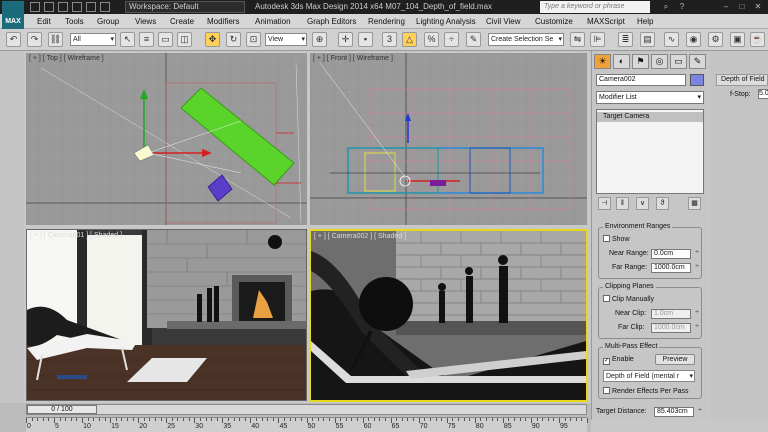  What do you see at coordinates (675, 359) in the screenshot?
I see `preview-button: Preview` at bounding box center [675, 359].